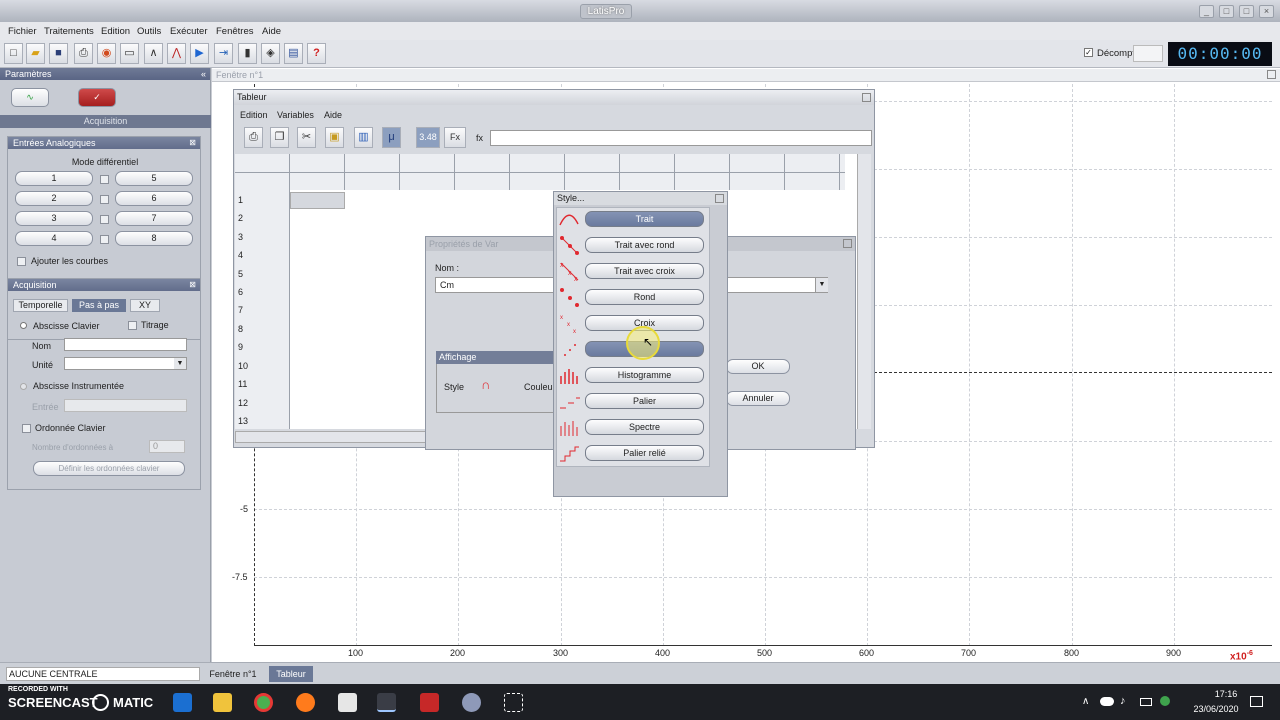 The height and width of the screenshot is (720, 1280). I want to click on channel-5-button: 5, so click(154, 178).